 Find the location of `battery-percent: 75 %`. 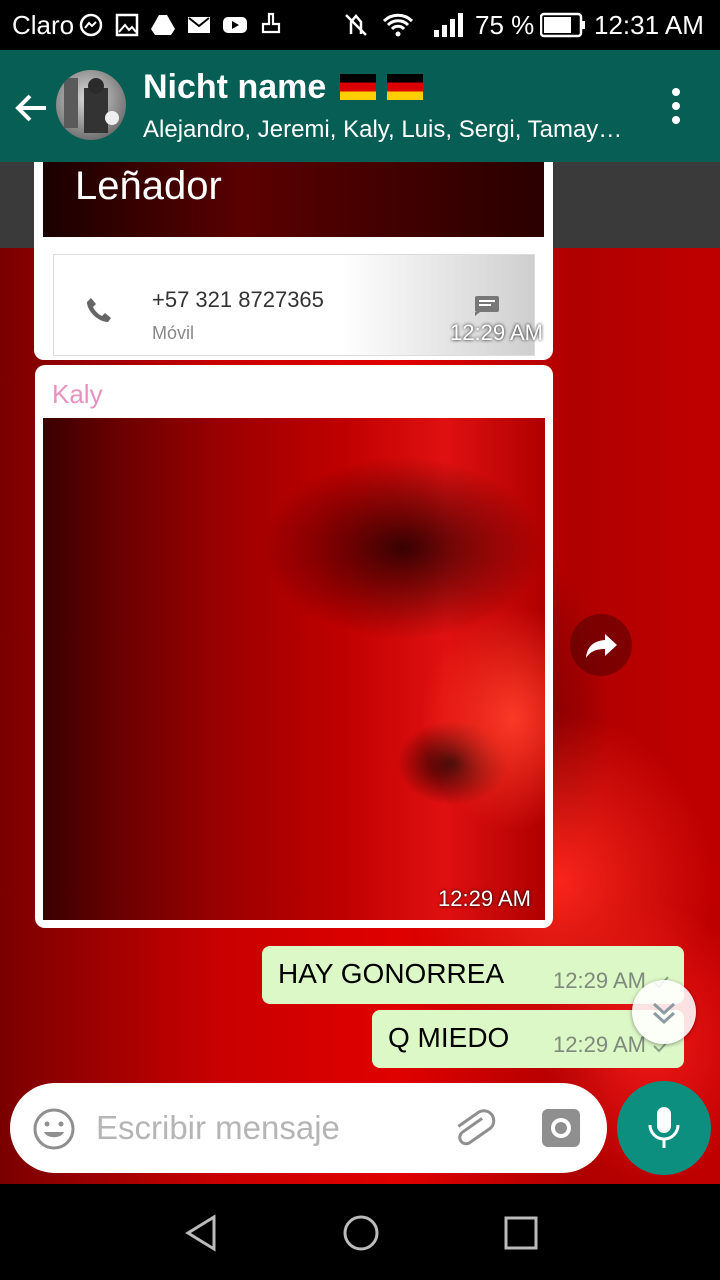

battery-percent: 75 % is located at coordinates (505, 25).